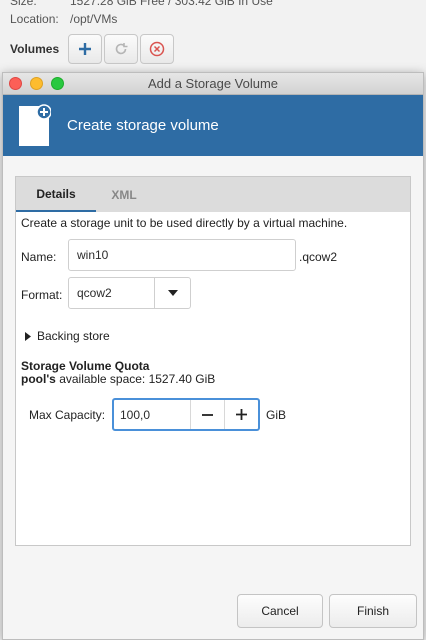 The image size is (426, 640). What do you see at coordinates (15, 83) in the screenshot?
I see `close-window-button` at bounding box center [15, 83].